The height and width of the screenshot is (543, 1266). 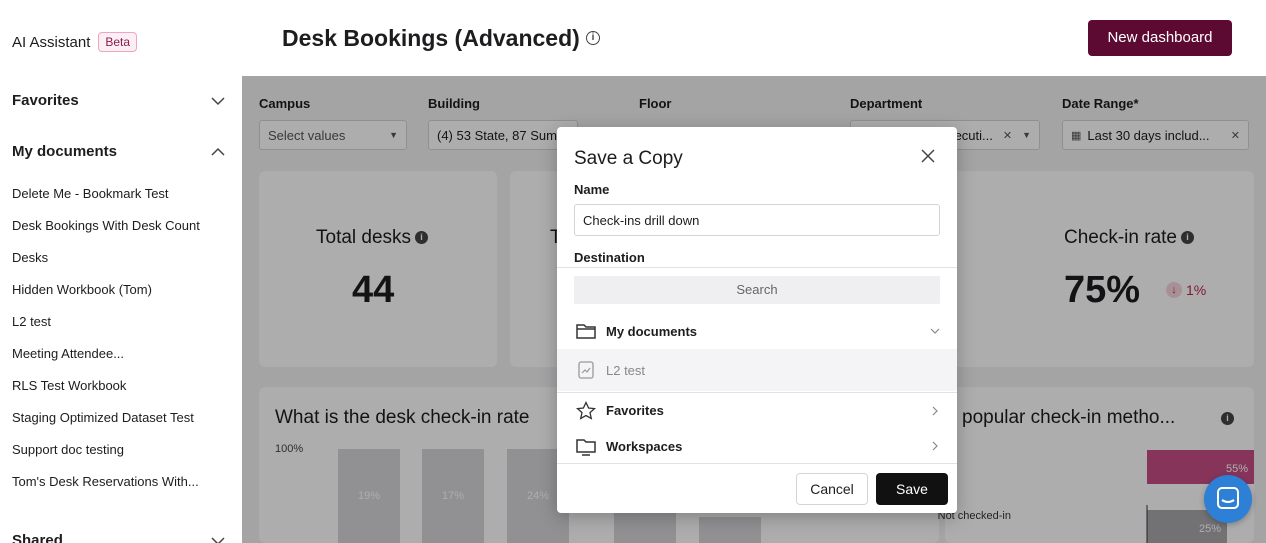 What do you see at coordinates (757, 446) in the screenshot?
I see `dest-item-workspaces: Workspaces` at bounding box center [757, 446].